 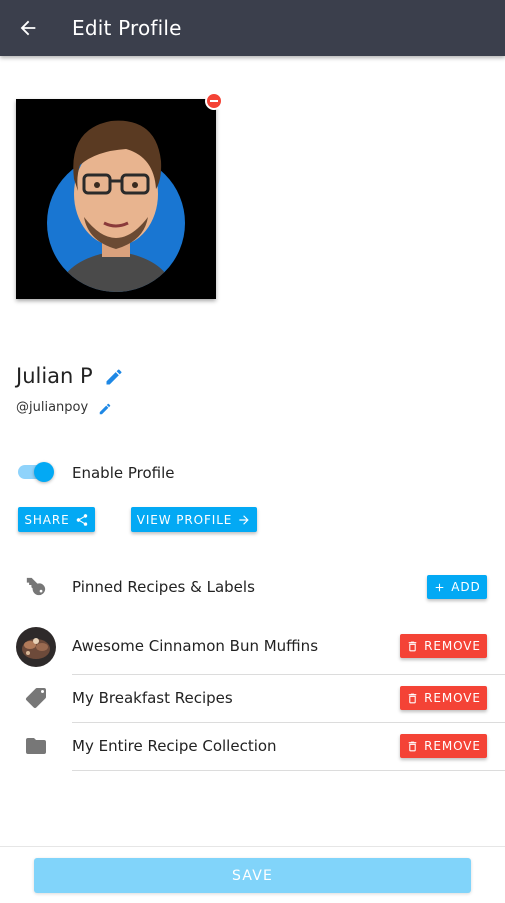 What do you see at coordinates (244, 519) in the screenshot?
I see `arrow-right-icon` at bounding box center [244, 519].